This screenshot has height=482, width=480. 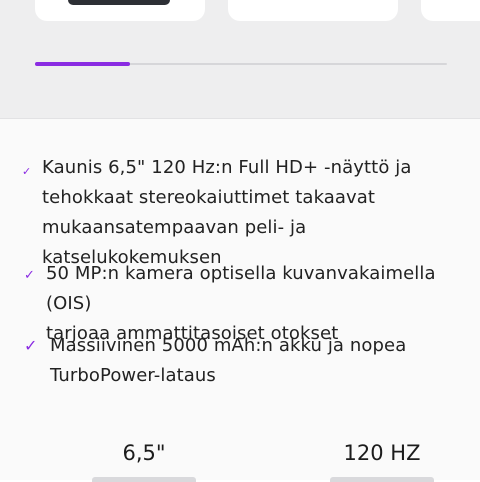 What do you see at coordinates (119, 2) in the screenshot?
I see `phone-image` at bounding box center [119, 2].